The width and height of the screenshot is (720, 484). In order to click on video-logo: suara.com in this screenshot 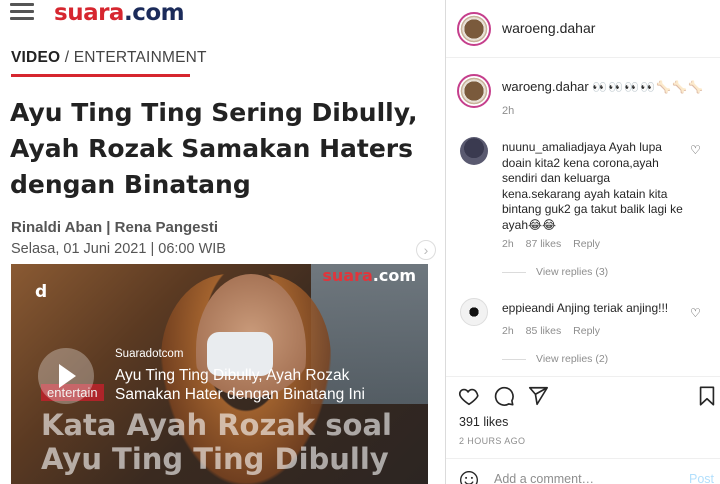, I will do `click(369, 275)`.